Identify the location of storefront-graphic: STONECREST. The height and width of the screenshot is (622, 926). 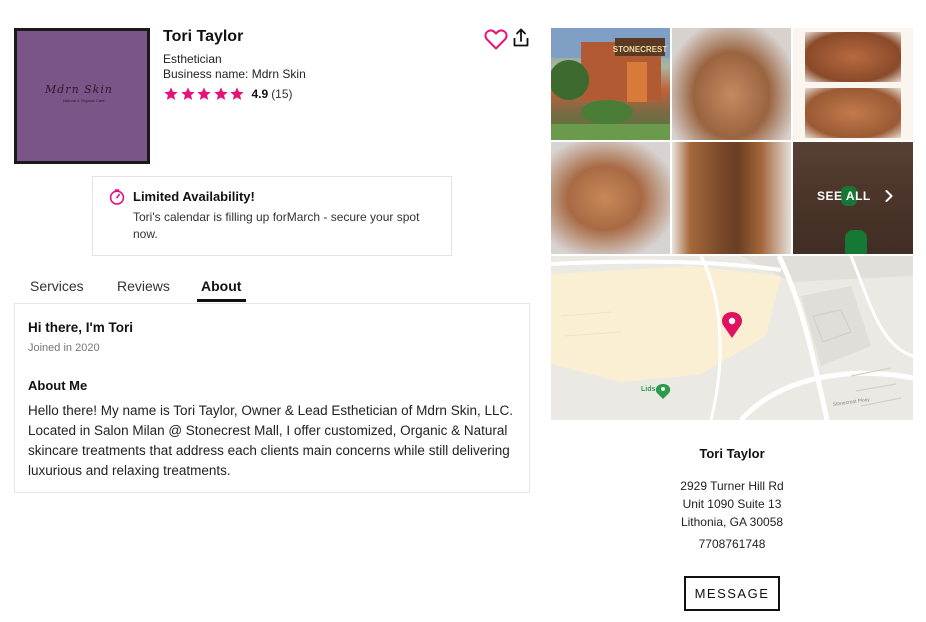
(610, 84).